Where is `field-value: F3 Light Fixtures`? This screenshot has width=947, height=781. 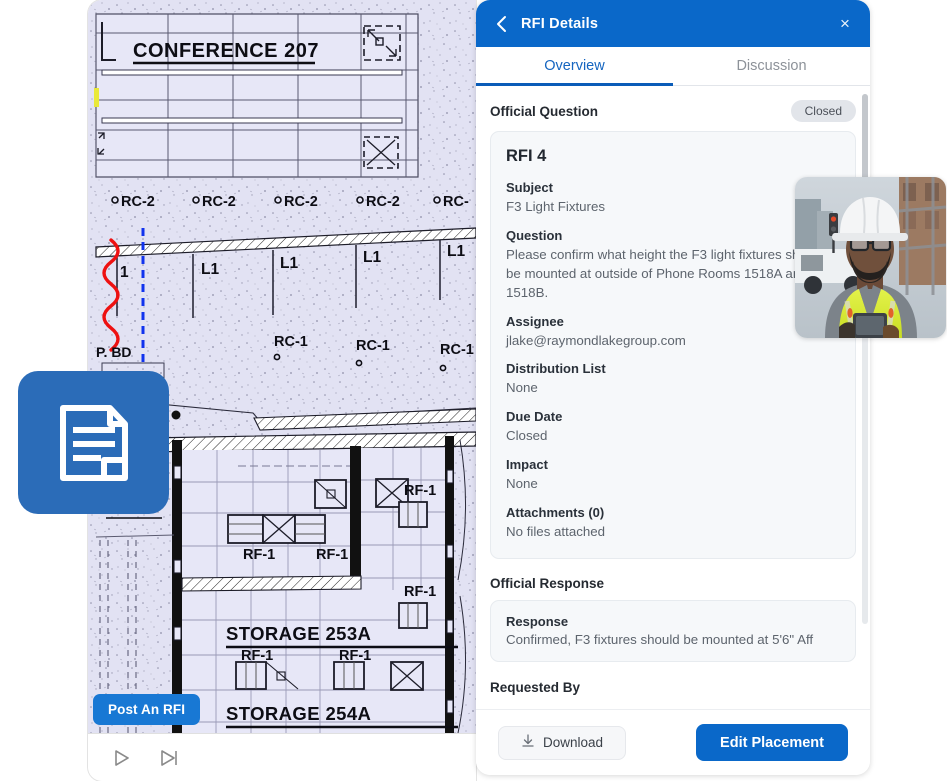
field-value: F3 Light Fixtures is located at coordinates (556, 206).